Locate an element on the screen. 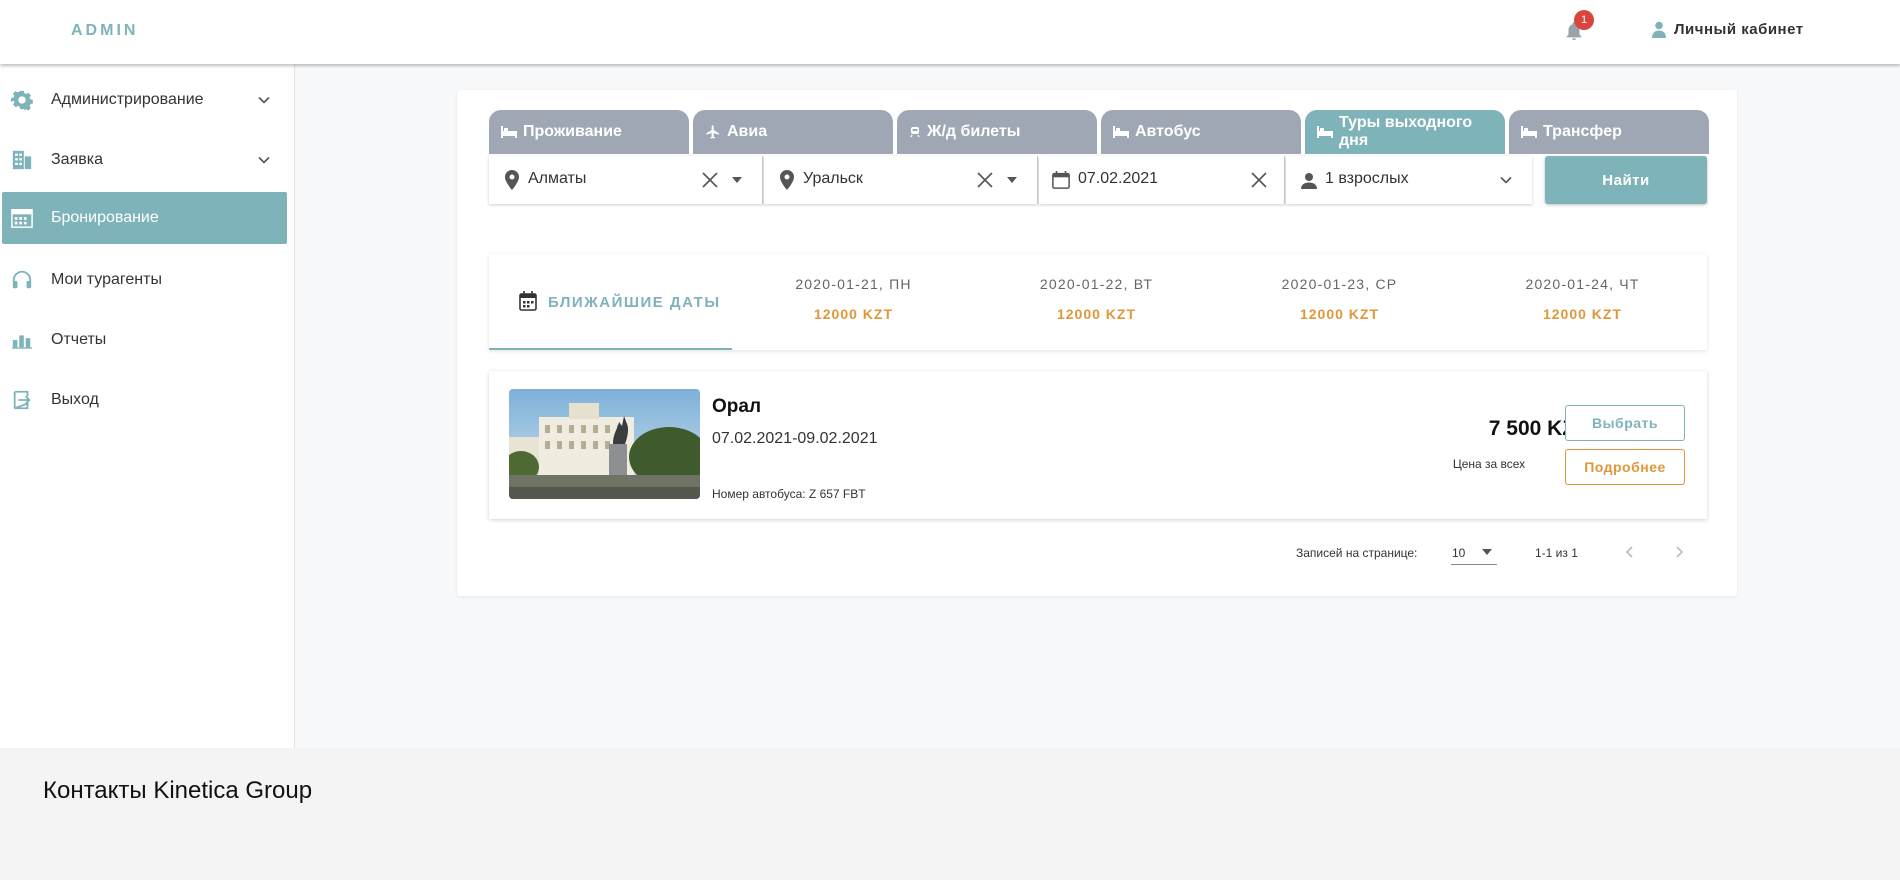  nearest-dates-tab: БЛИЖАЙШИЕ ДАТЫ is located at coordinates (610, 302).